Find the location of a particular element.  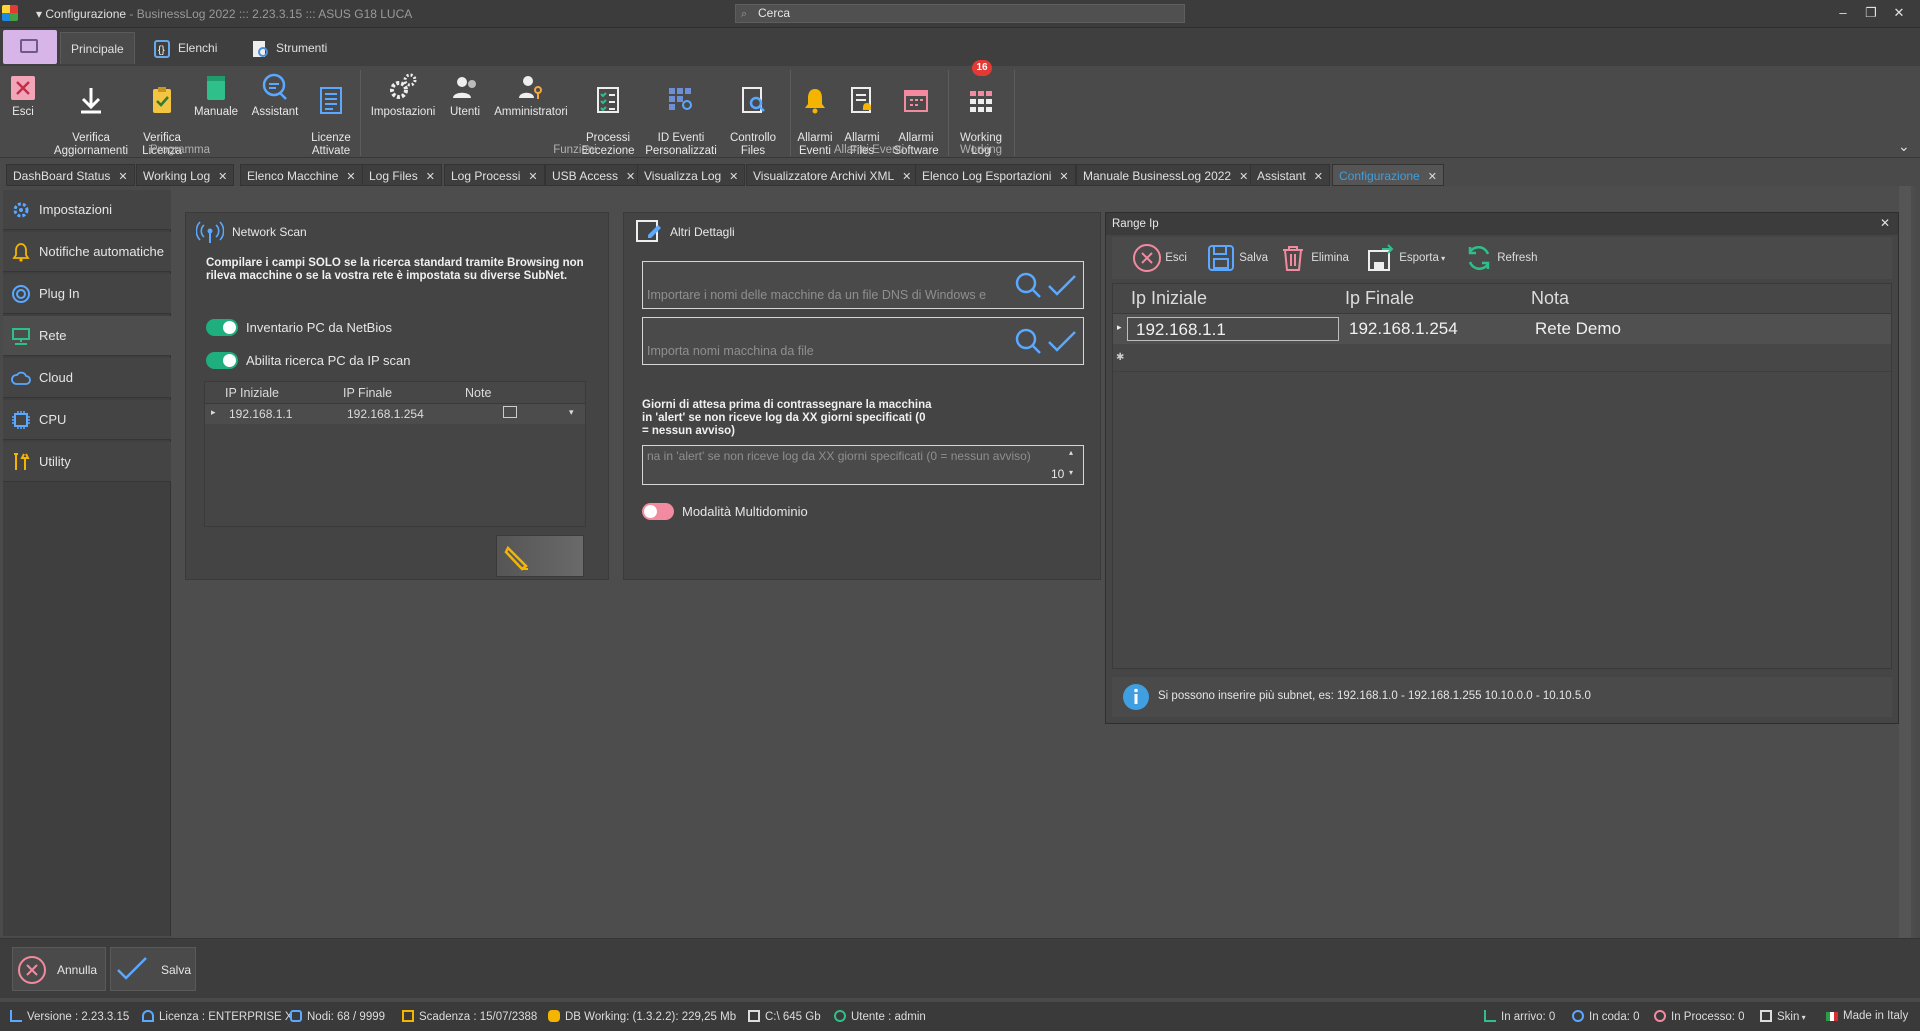

assistant-button: Assistant is located at coordinates (275, 106).